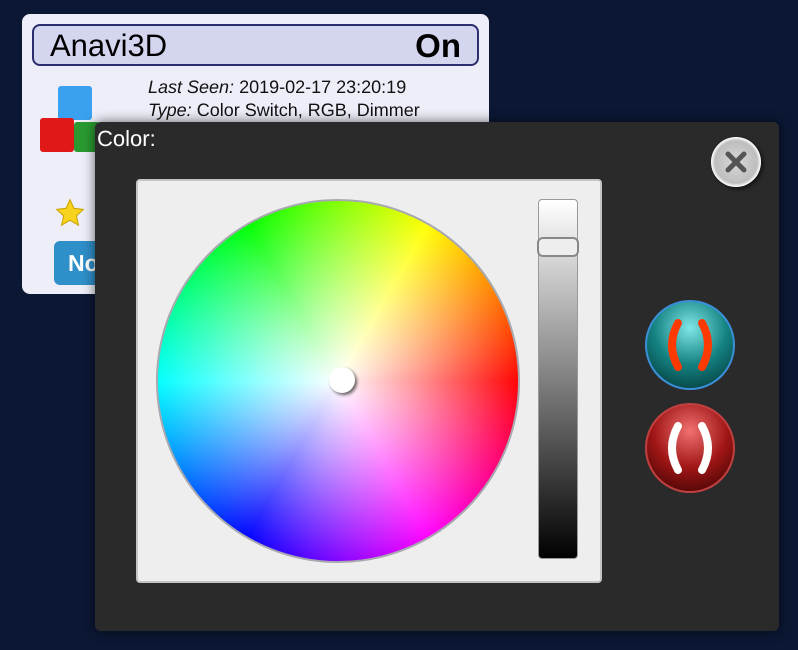 This screenshot has width=798, height=650. I want to click on close-button, so click(736, 162).